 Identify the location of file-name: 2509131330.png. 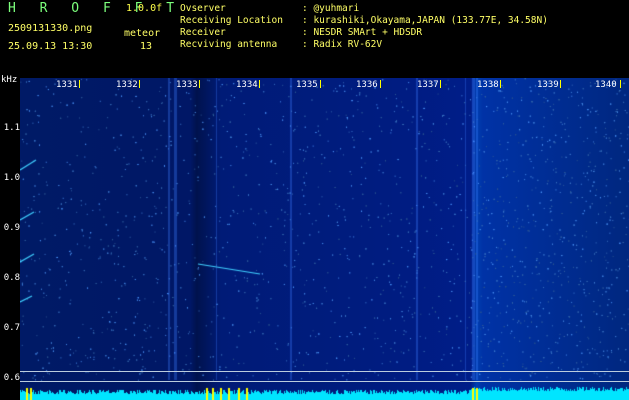
(50, 28).